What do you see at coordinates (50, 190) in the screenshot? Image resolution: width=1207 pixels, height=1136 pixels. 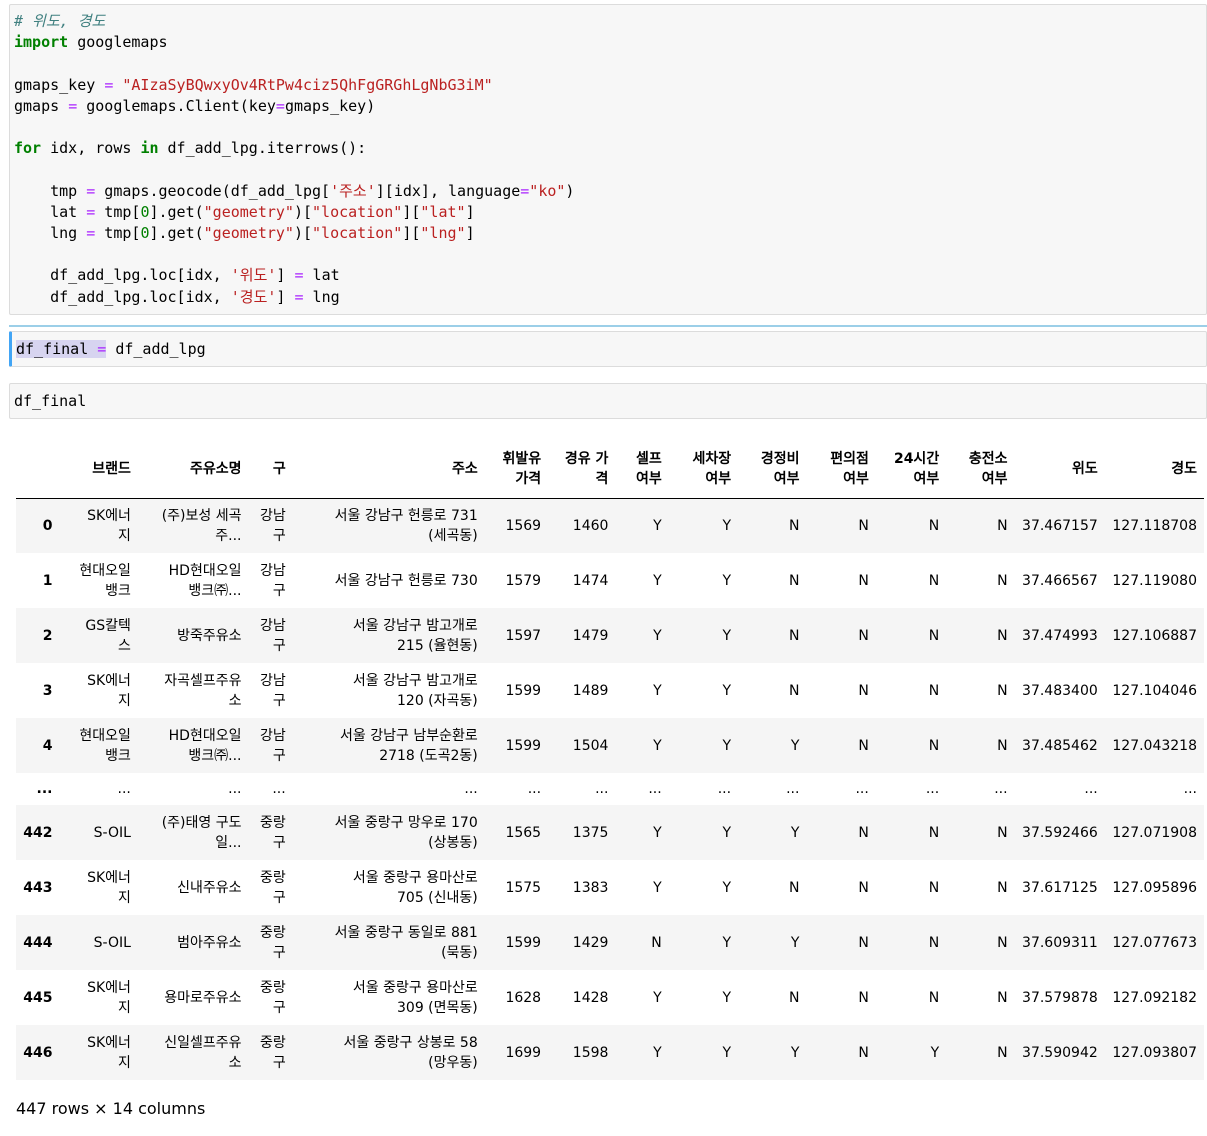 I see `code-token: tmp` at bounding box center [50, 190].